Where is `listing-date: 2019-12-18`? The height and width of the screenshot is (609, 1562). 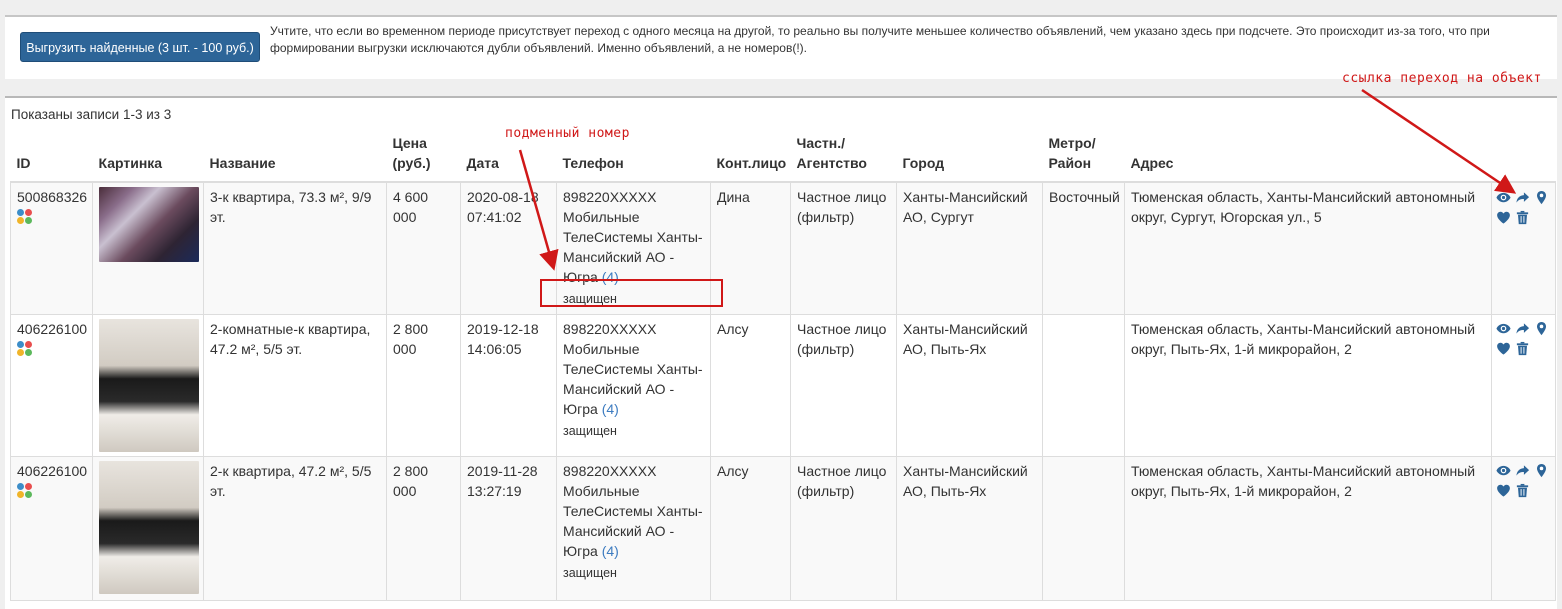 listing-date: 2019-12-18 is located at coordinates (503, 328).